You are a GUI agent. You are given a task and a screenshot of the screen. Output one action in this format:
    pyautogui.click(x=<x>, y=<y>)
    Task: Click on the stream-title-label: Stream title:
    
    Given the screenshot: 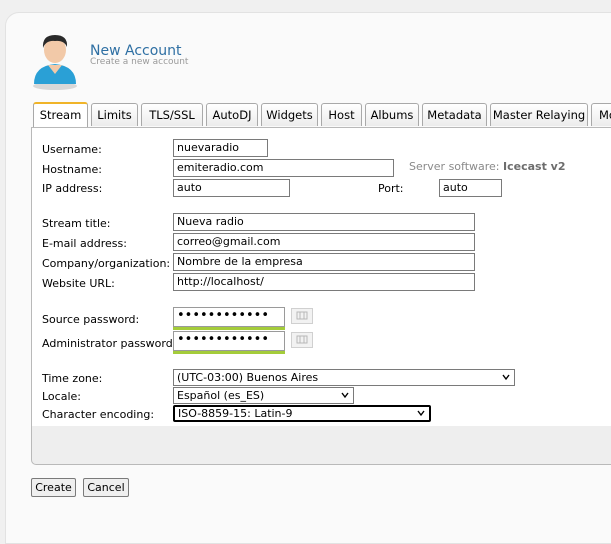 What is the action you would take?
    pyautogui.click(x=76, y=223)
    